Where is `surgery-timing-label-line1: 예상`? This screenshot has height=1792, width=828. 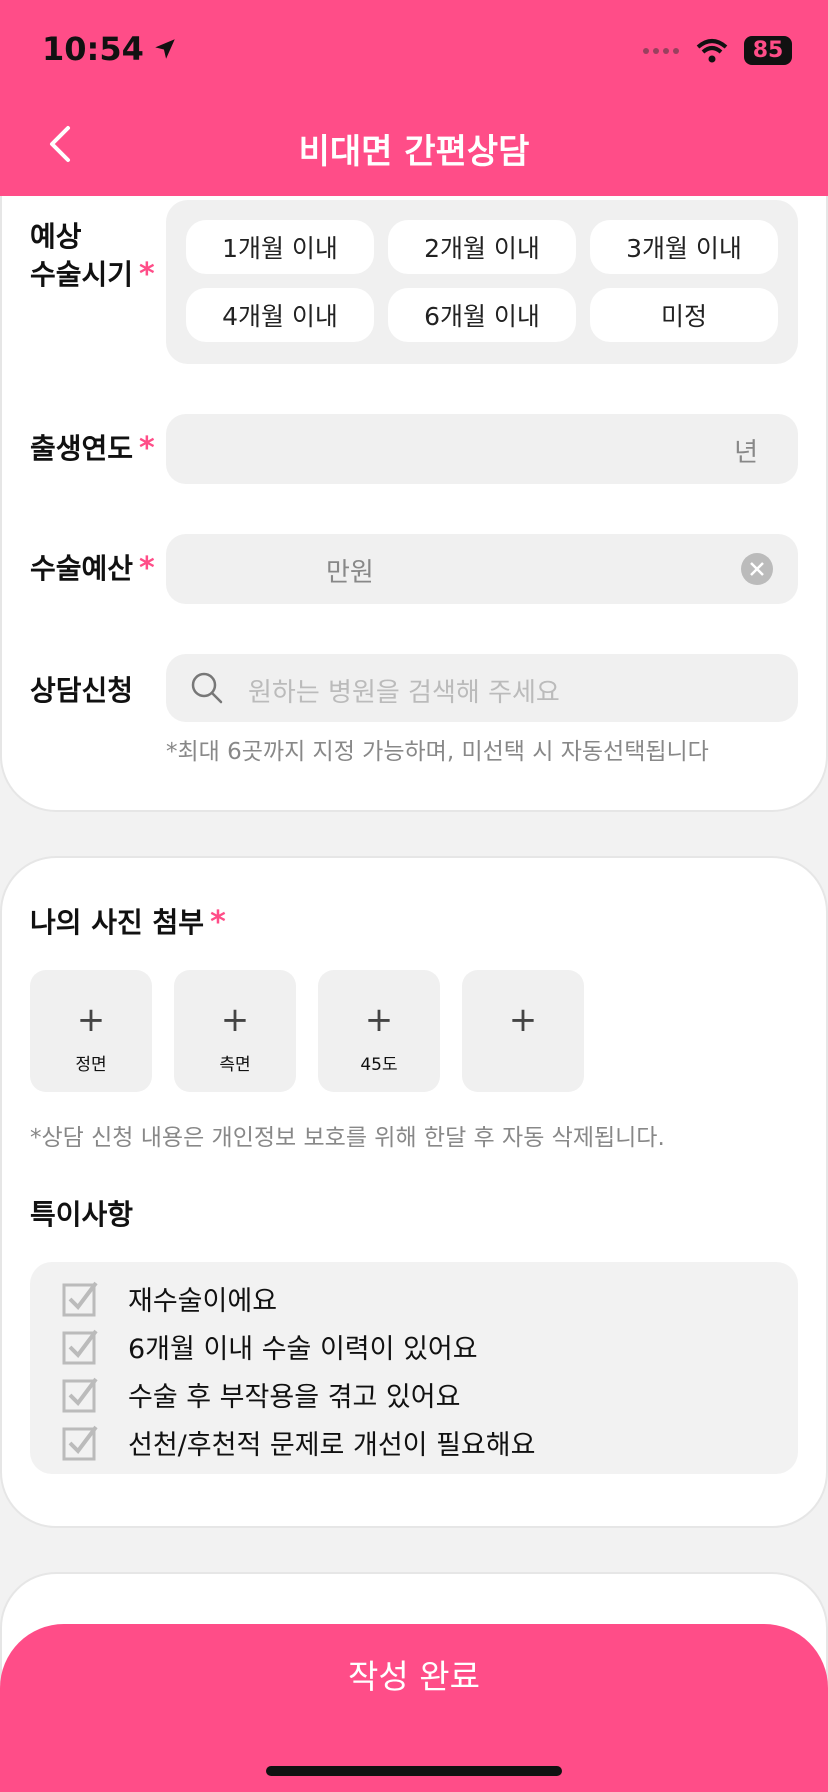 surgery-timing-label-line1: 예상 is located at coordinates (56, 236).